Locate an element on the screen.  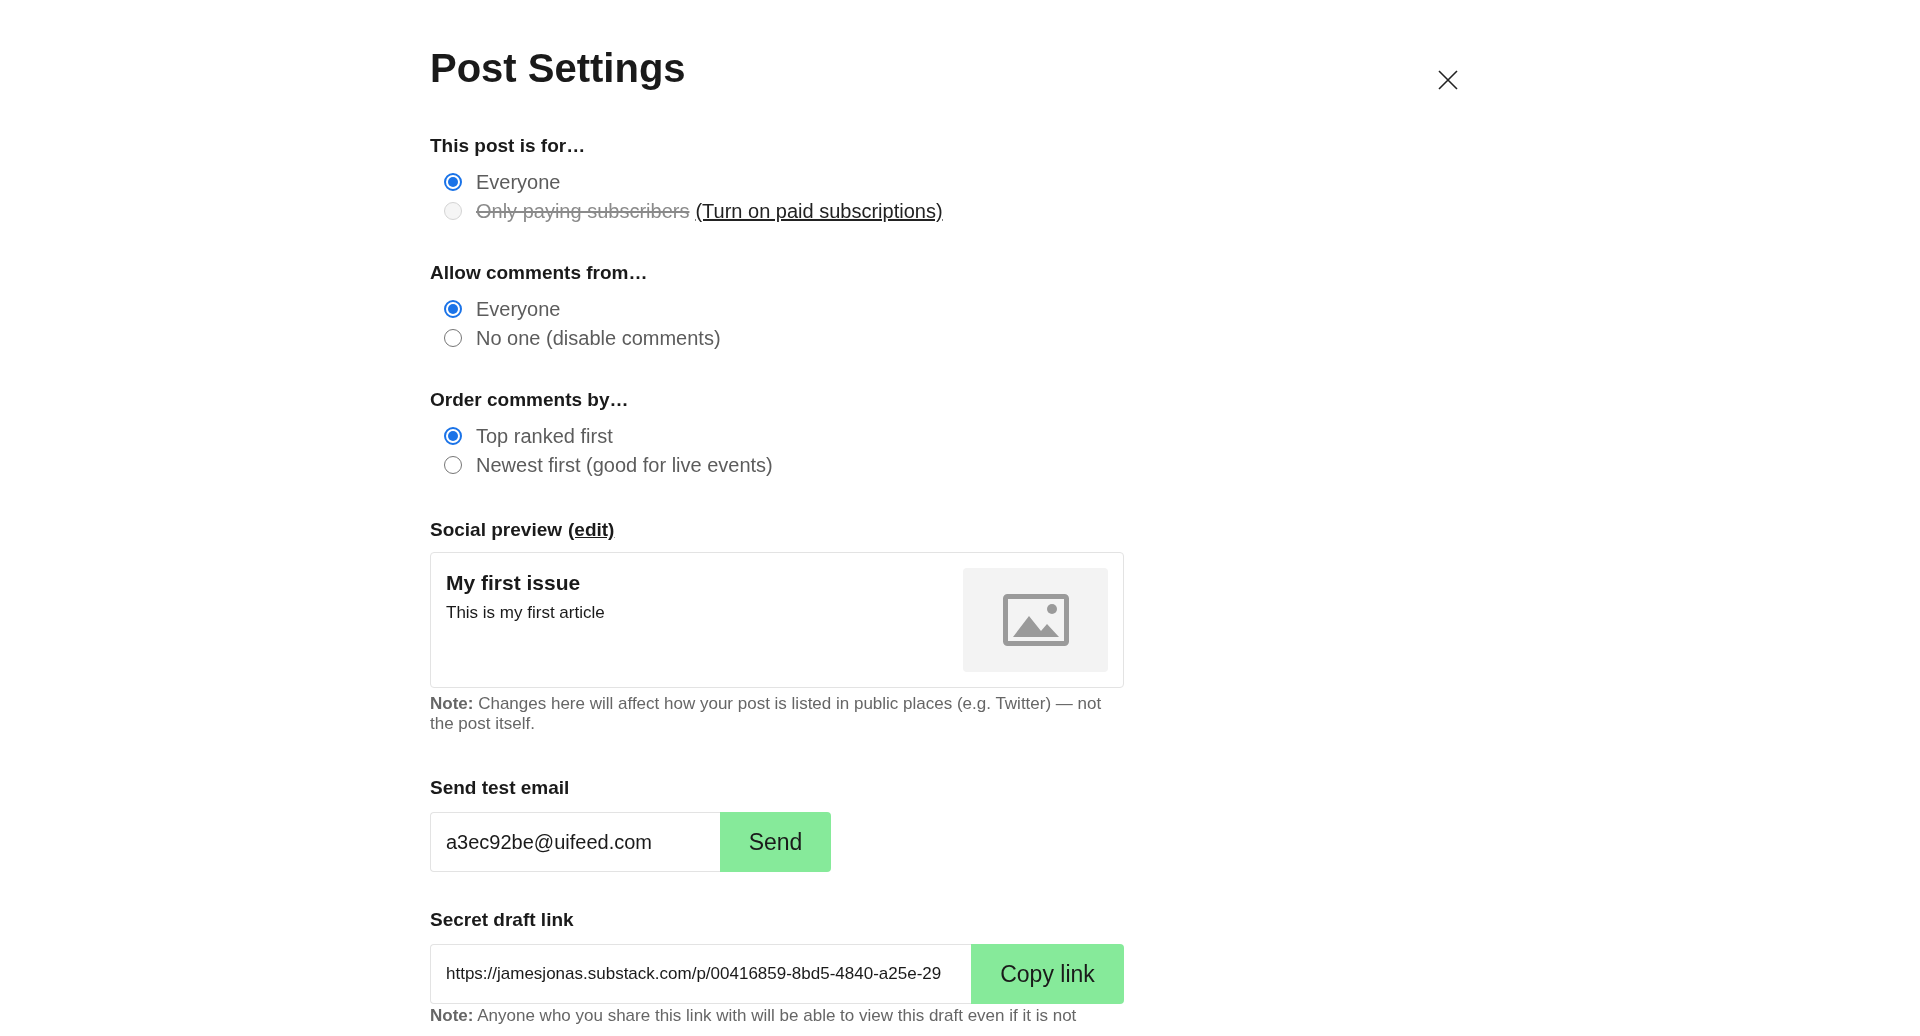
option-label: Only paying subscribers is located at coordinates (583, 211).